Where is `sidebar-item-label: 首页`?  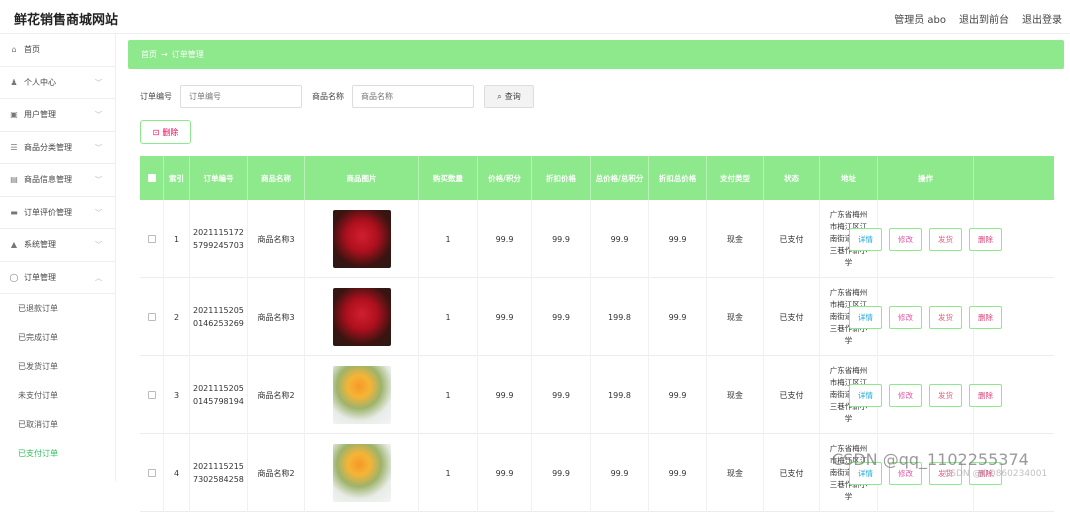 sidebar-item-label: 首页 is located at coordinates (32, 50).